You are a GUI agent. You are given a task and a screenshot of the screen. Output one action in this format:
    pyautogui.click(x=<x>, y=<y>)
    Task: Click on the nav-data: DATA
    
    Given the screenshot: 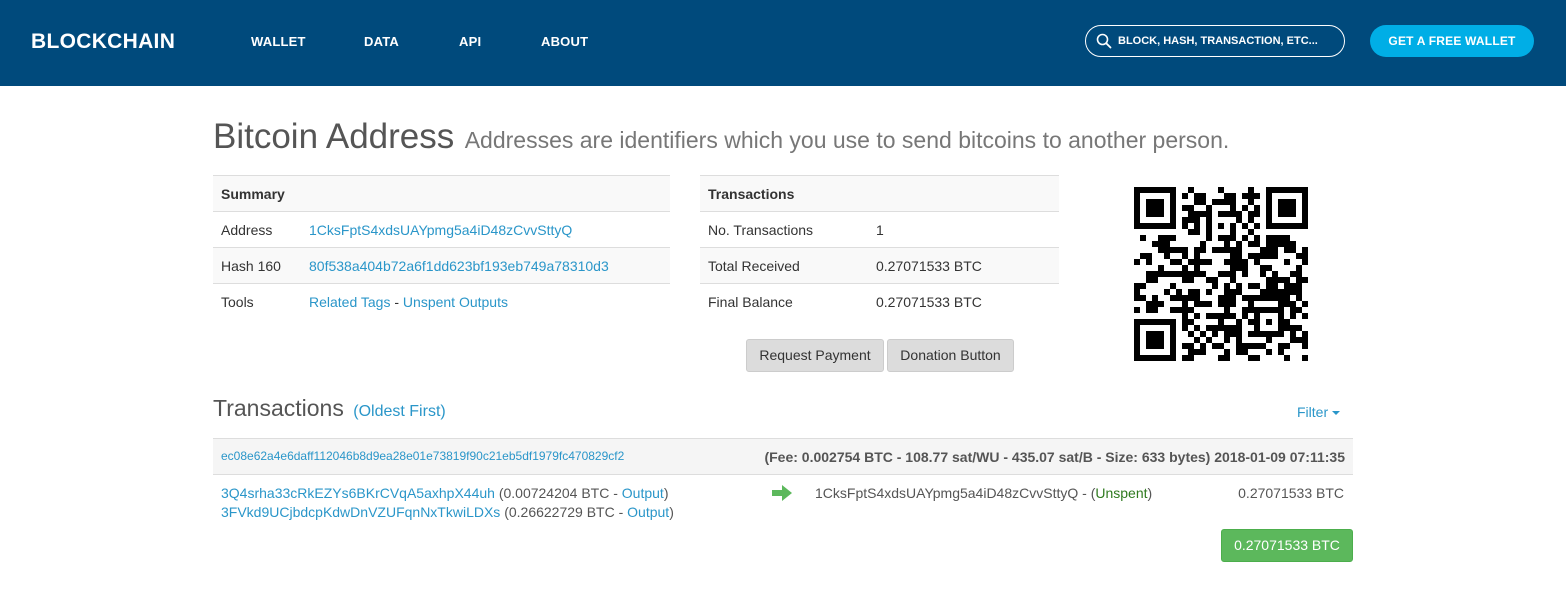 What is the action you would take?
    pyautogui.click(x=381, y=41)
    